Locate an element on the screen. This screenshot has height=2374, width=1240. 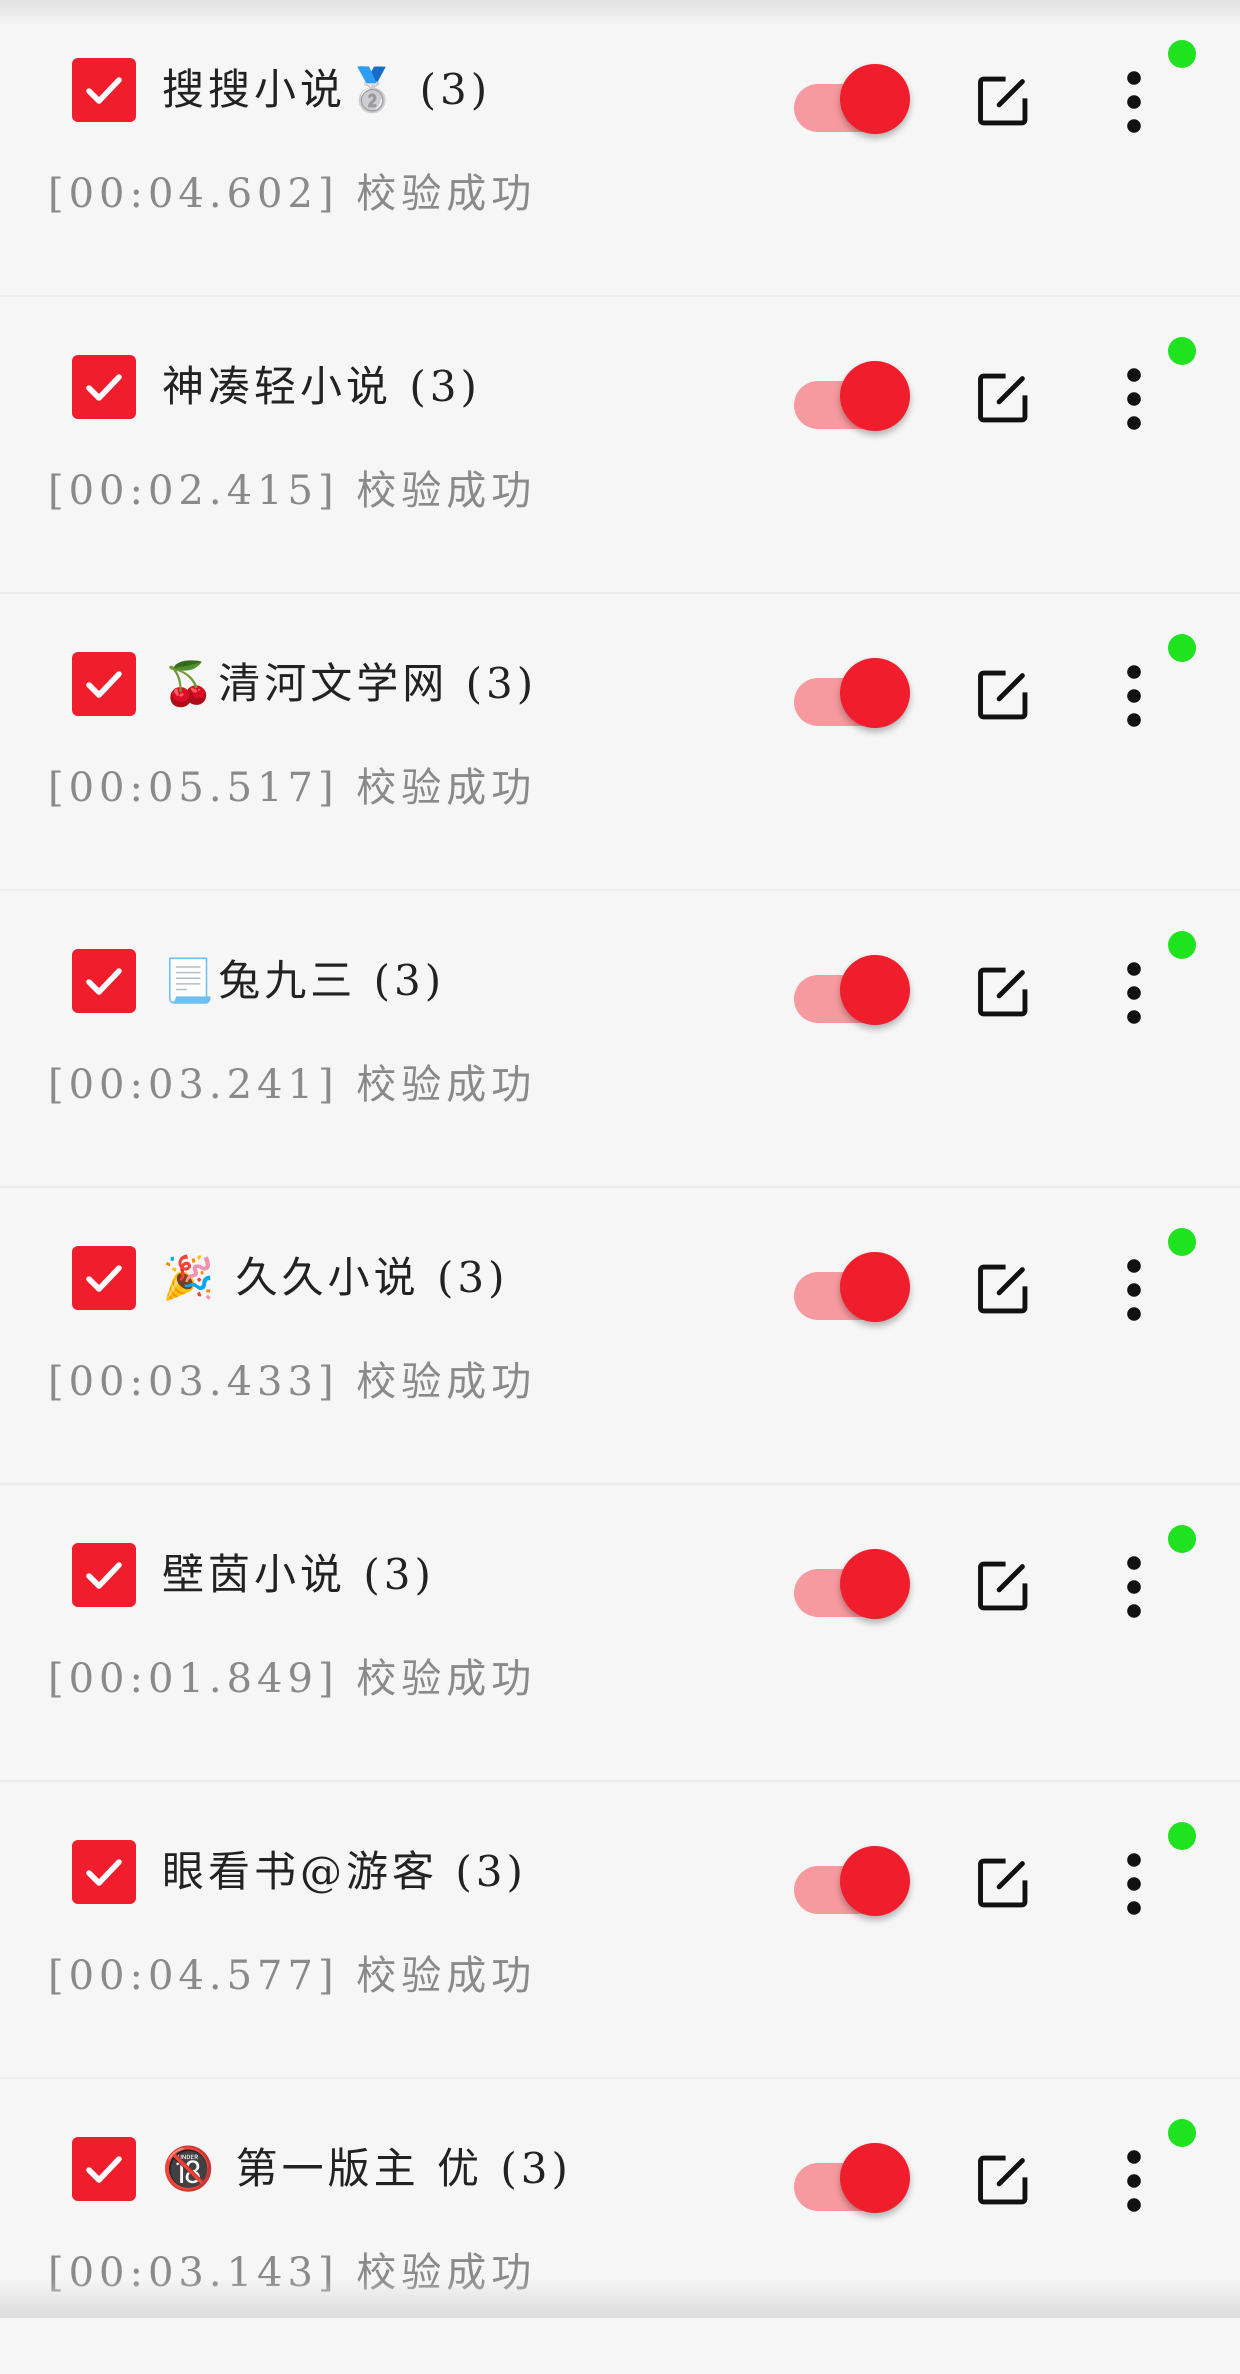
source-name: 🔞 第一版主 优 (3) is located at coordinates (367, 2168).